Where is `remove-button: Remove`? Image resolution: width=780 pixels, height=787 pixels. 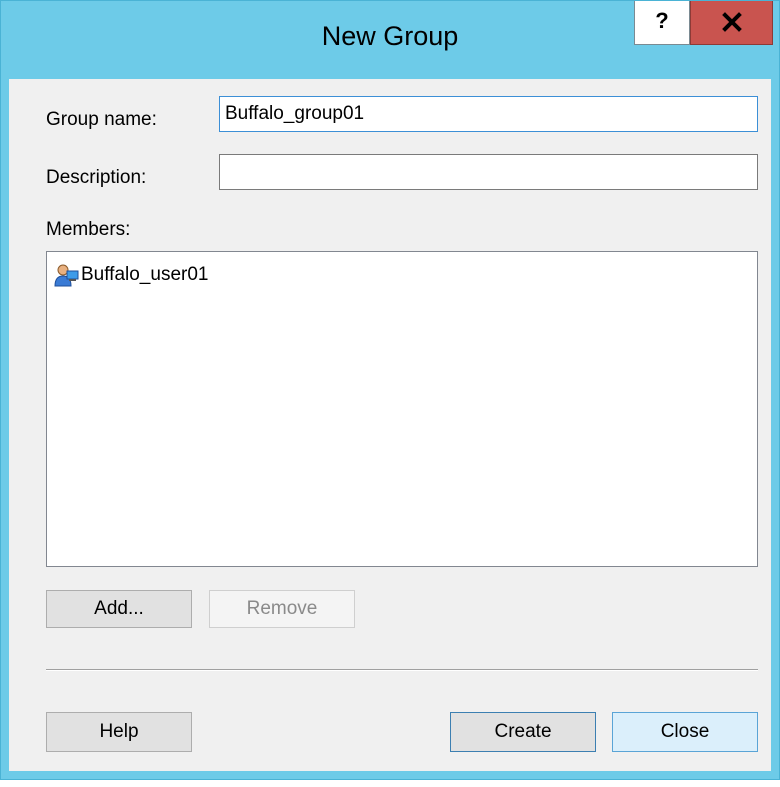 remove-button: Remove is located at coordinates (282, 609).